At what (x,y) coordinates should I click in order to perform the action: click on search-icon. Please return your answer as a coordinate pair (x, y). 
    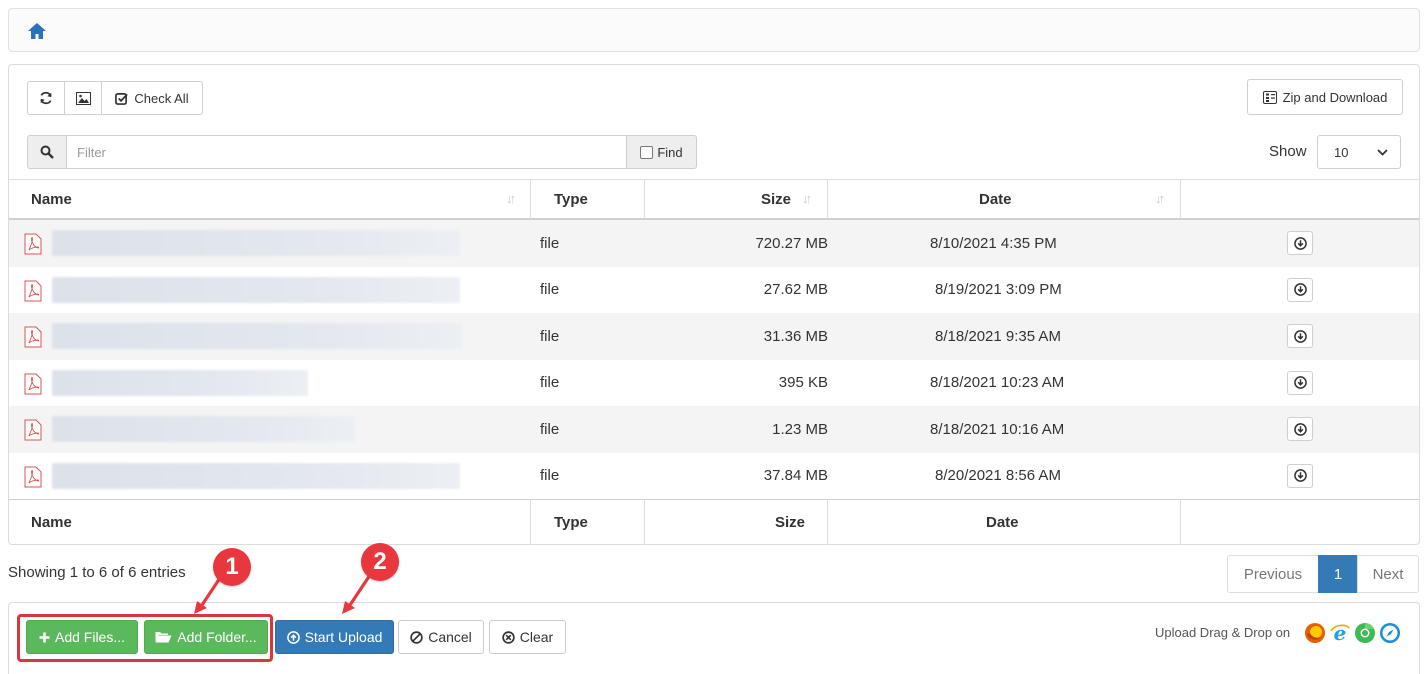
    Looking at the image, I should click on (47, 152).